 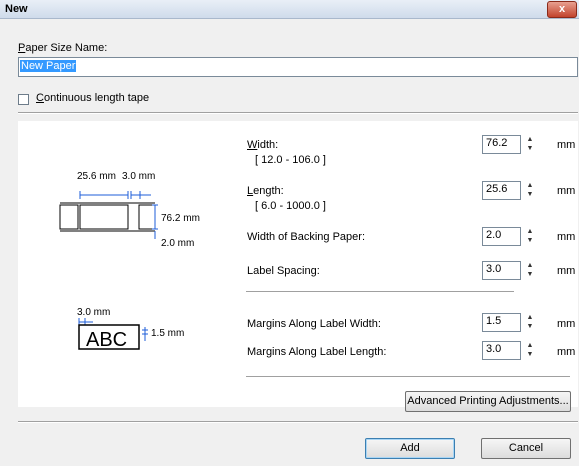 What do you see at coordinates (566, 352) in the screenshot?
I see `margin-length-unit: mm` at bounding box center [566, 352].